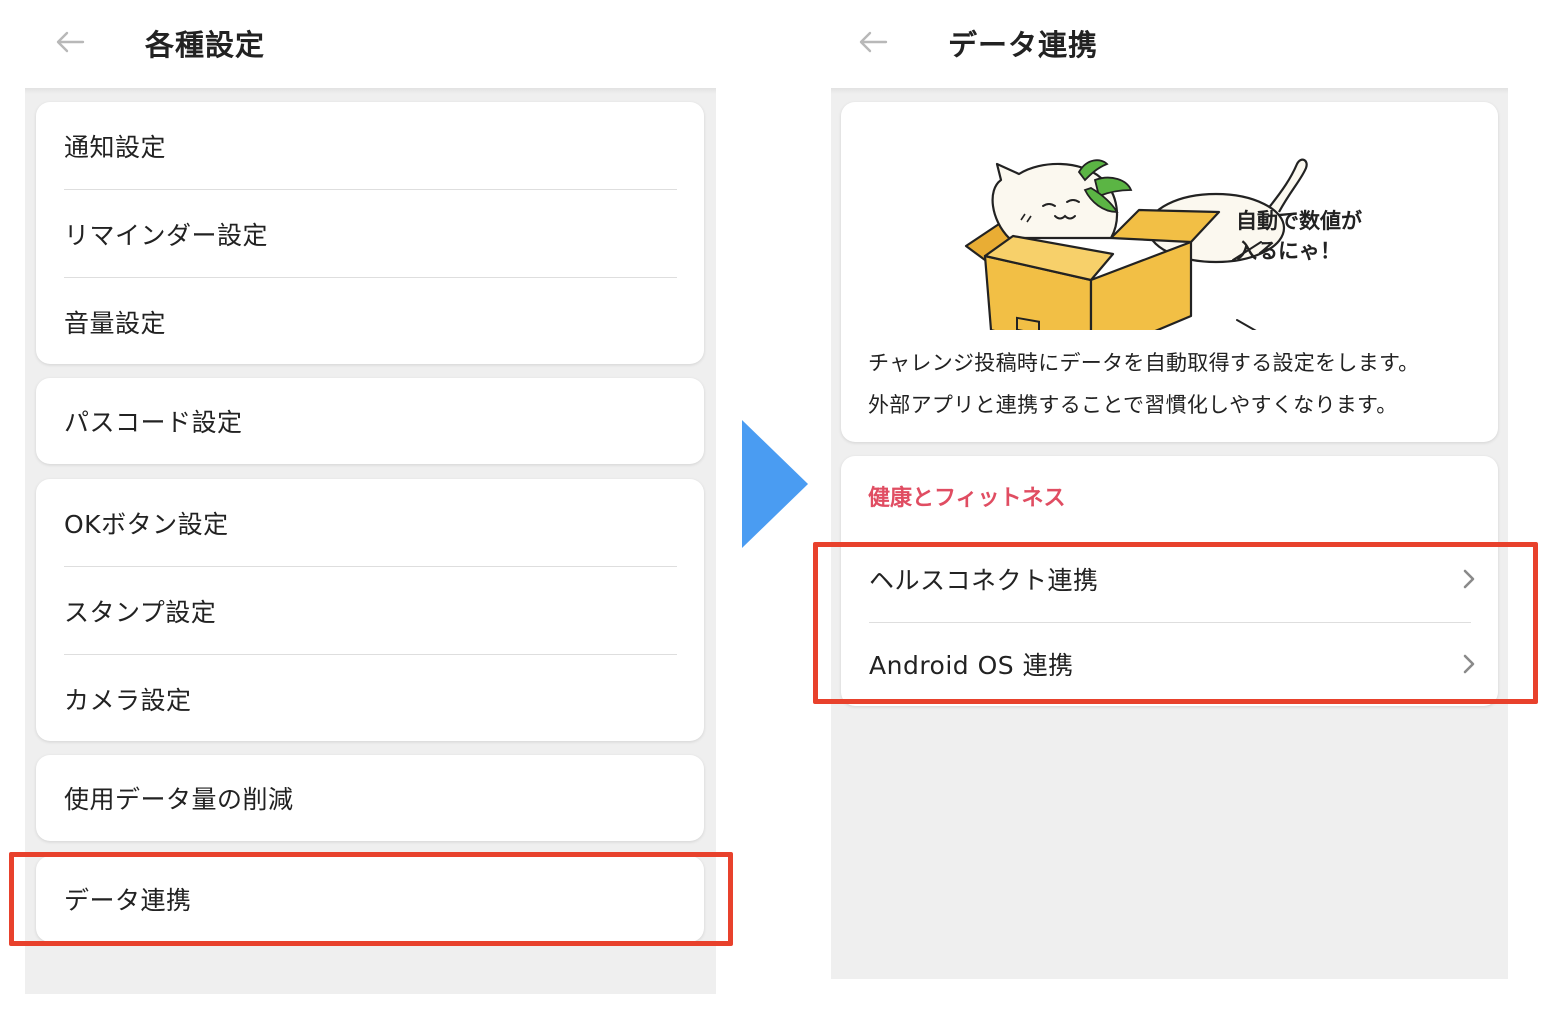  Describe the element at coordinates (166, 235) in the screenshot. I see `menu-item-label: リマインダー設定` at that location.